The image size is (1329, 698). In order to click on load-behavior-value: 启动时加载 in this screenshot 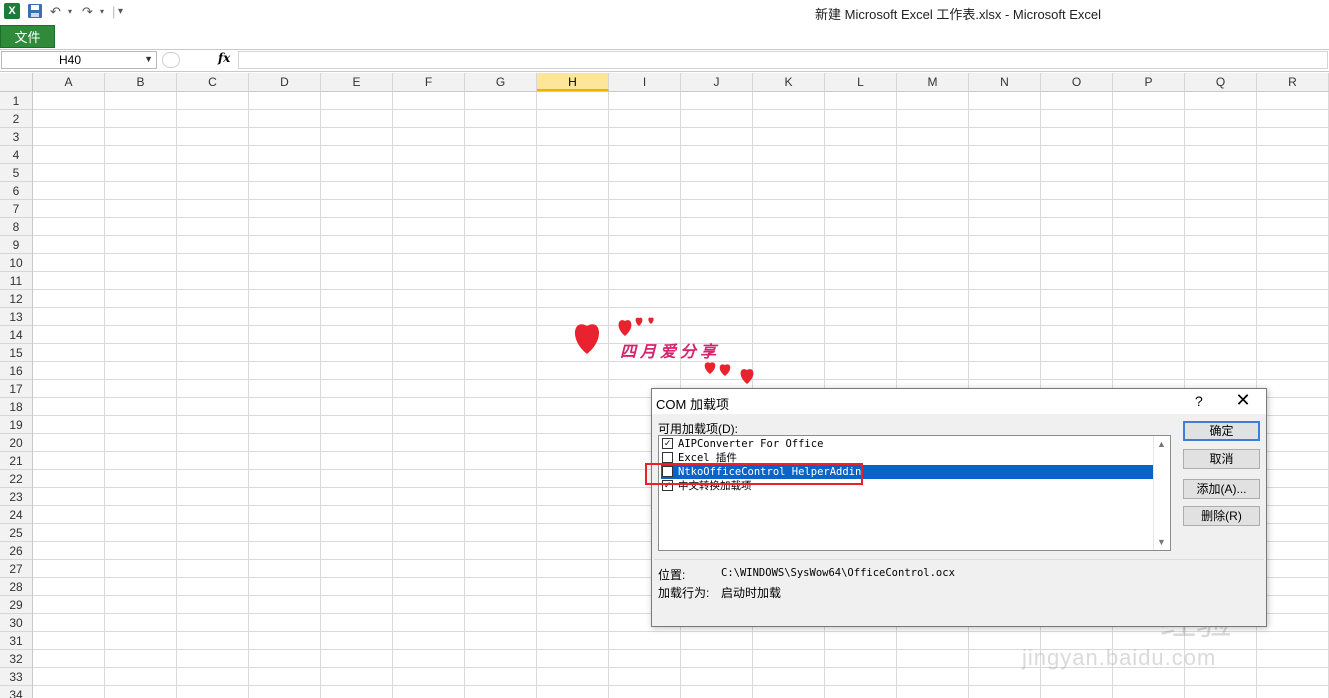, I will do `click(751, 593)`.